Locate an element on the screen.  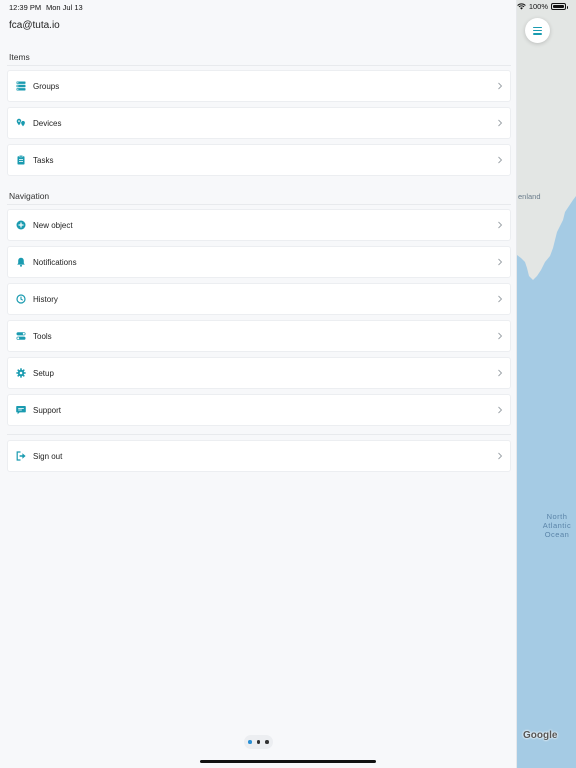
google-attribution: Google is located at coordinates (540, 735).